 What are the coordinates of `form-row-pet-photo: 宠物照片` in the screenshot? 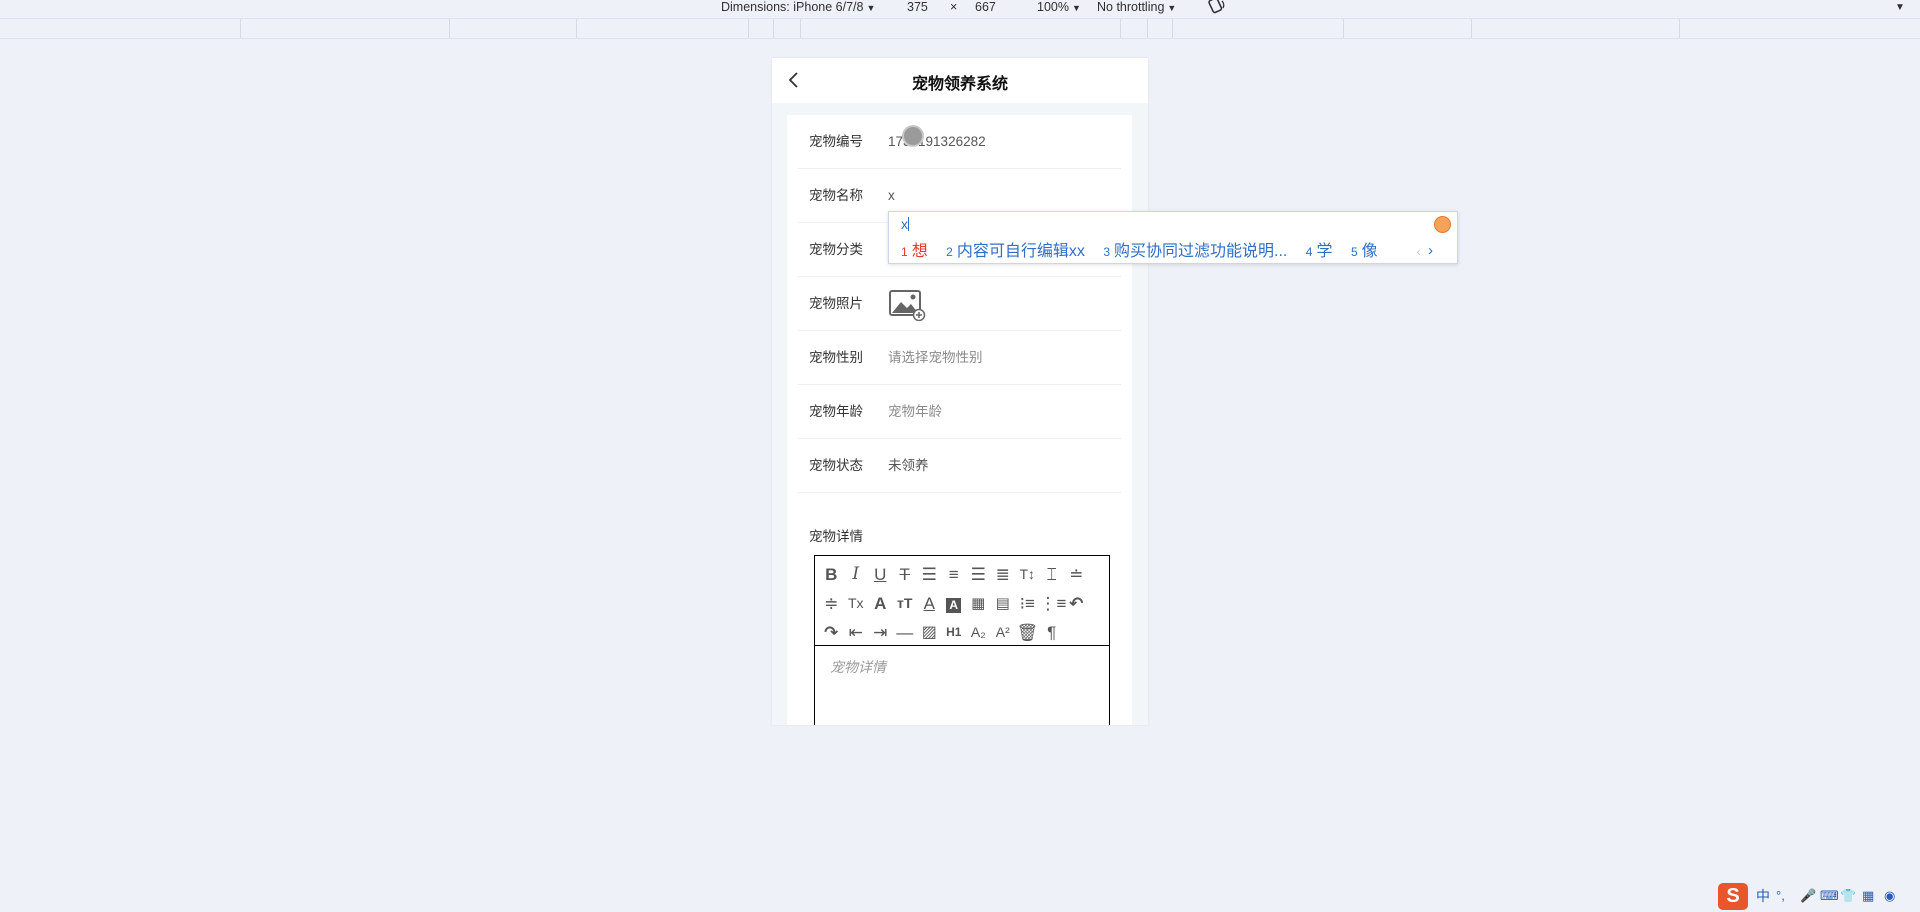 It's located at (959, 304).